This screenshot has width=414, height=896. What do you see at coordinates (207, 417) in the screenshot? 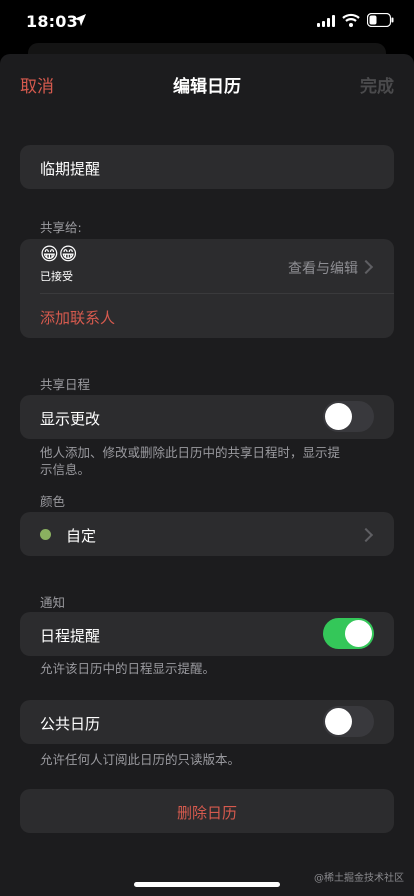
I see `show-changes-row: 显示更改` at bounding box center [207, 417].